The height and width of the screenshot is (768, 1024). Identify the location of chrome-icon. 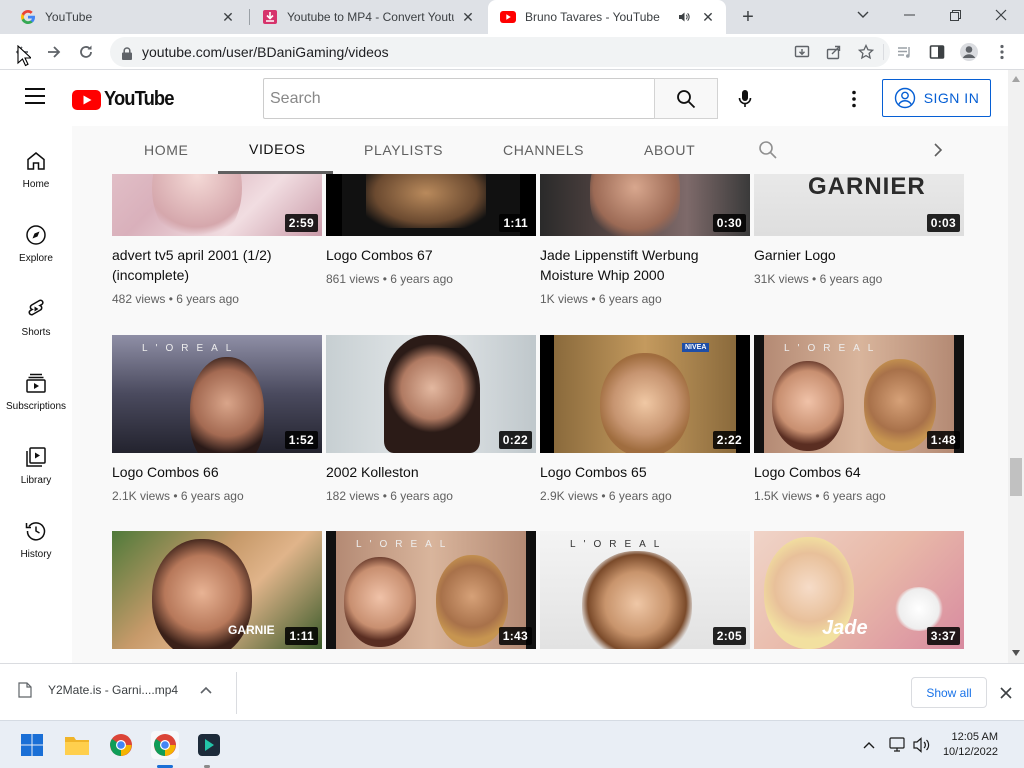
(121, 745).